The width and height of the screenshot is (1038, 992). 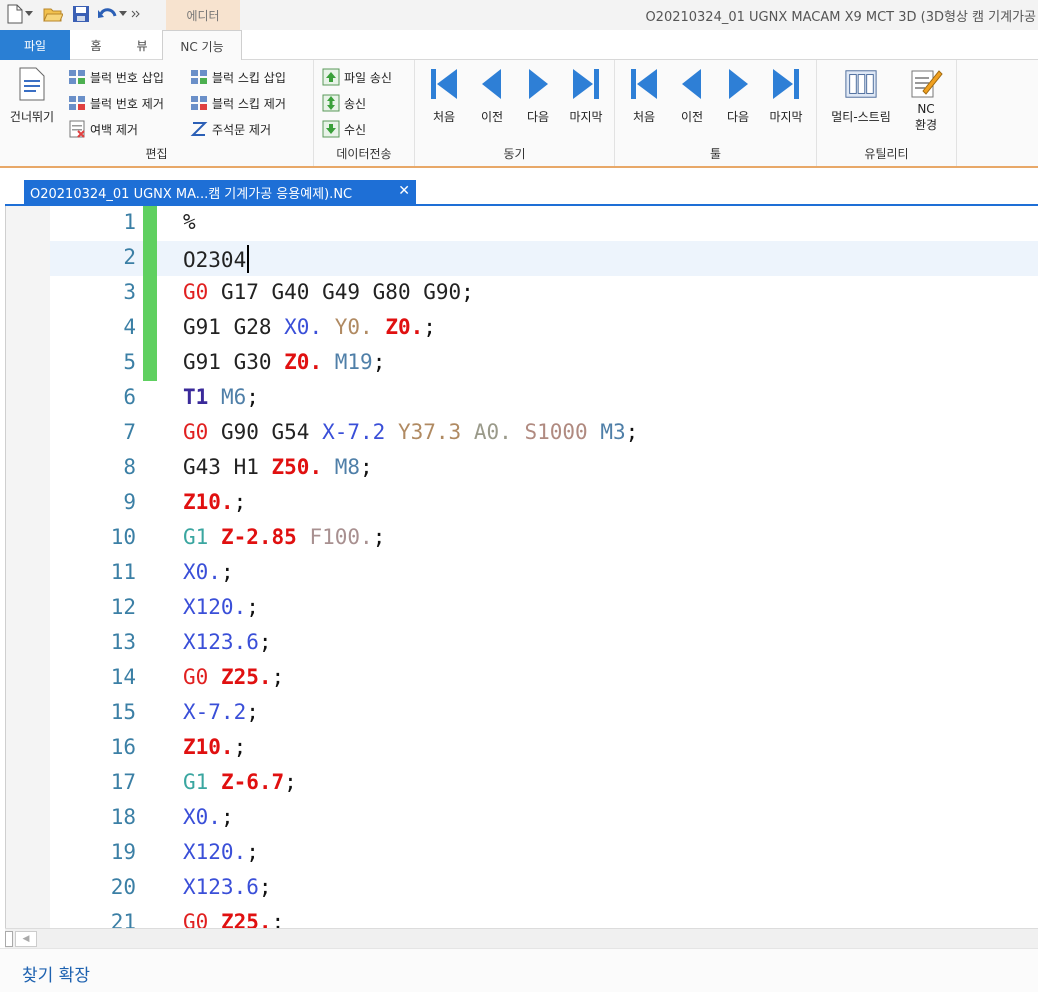 What do you see at coordinates (404, 191) in the screenshot?
I see `close-icon: ✕` at bounding box center [404, 191].